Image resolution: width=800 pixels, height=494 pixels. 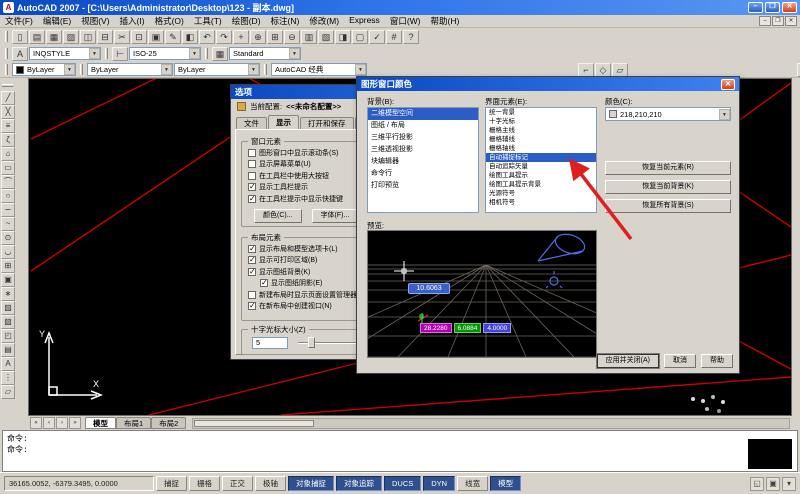 I want to click on table-style-combo: Standard ▼, so click(x=265, y=53).